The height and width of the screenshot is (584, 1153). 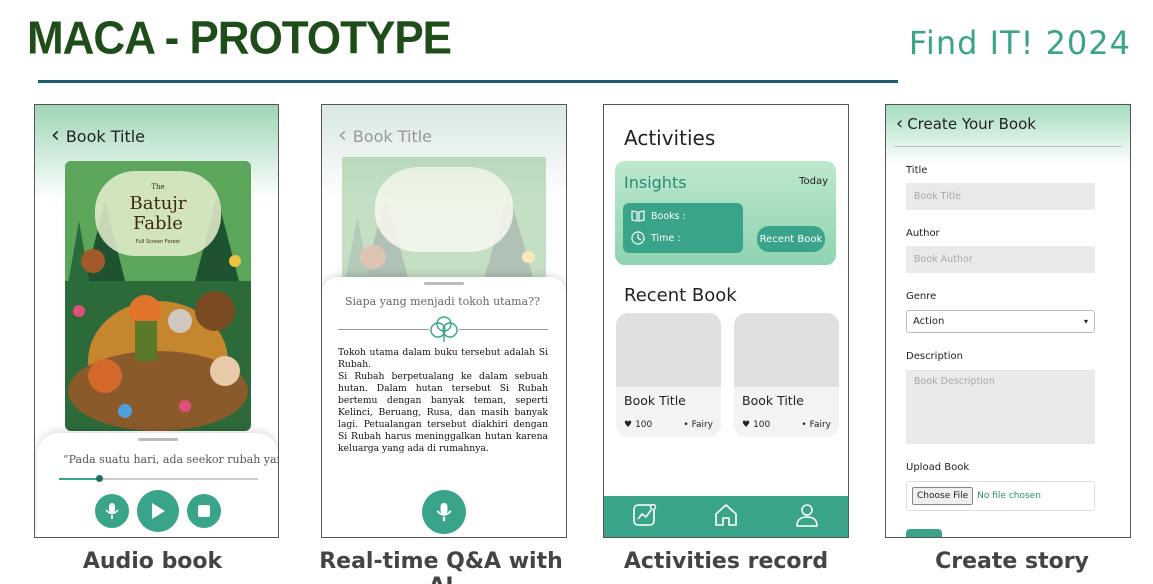 What do you see at coordinates (929, 321) in the screenshot?
I see `genre-value: Action` at bounding box center [929, 321].